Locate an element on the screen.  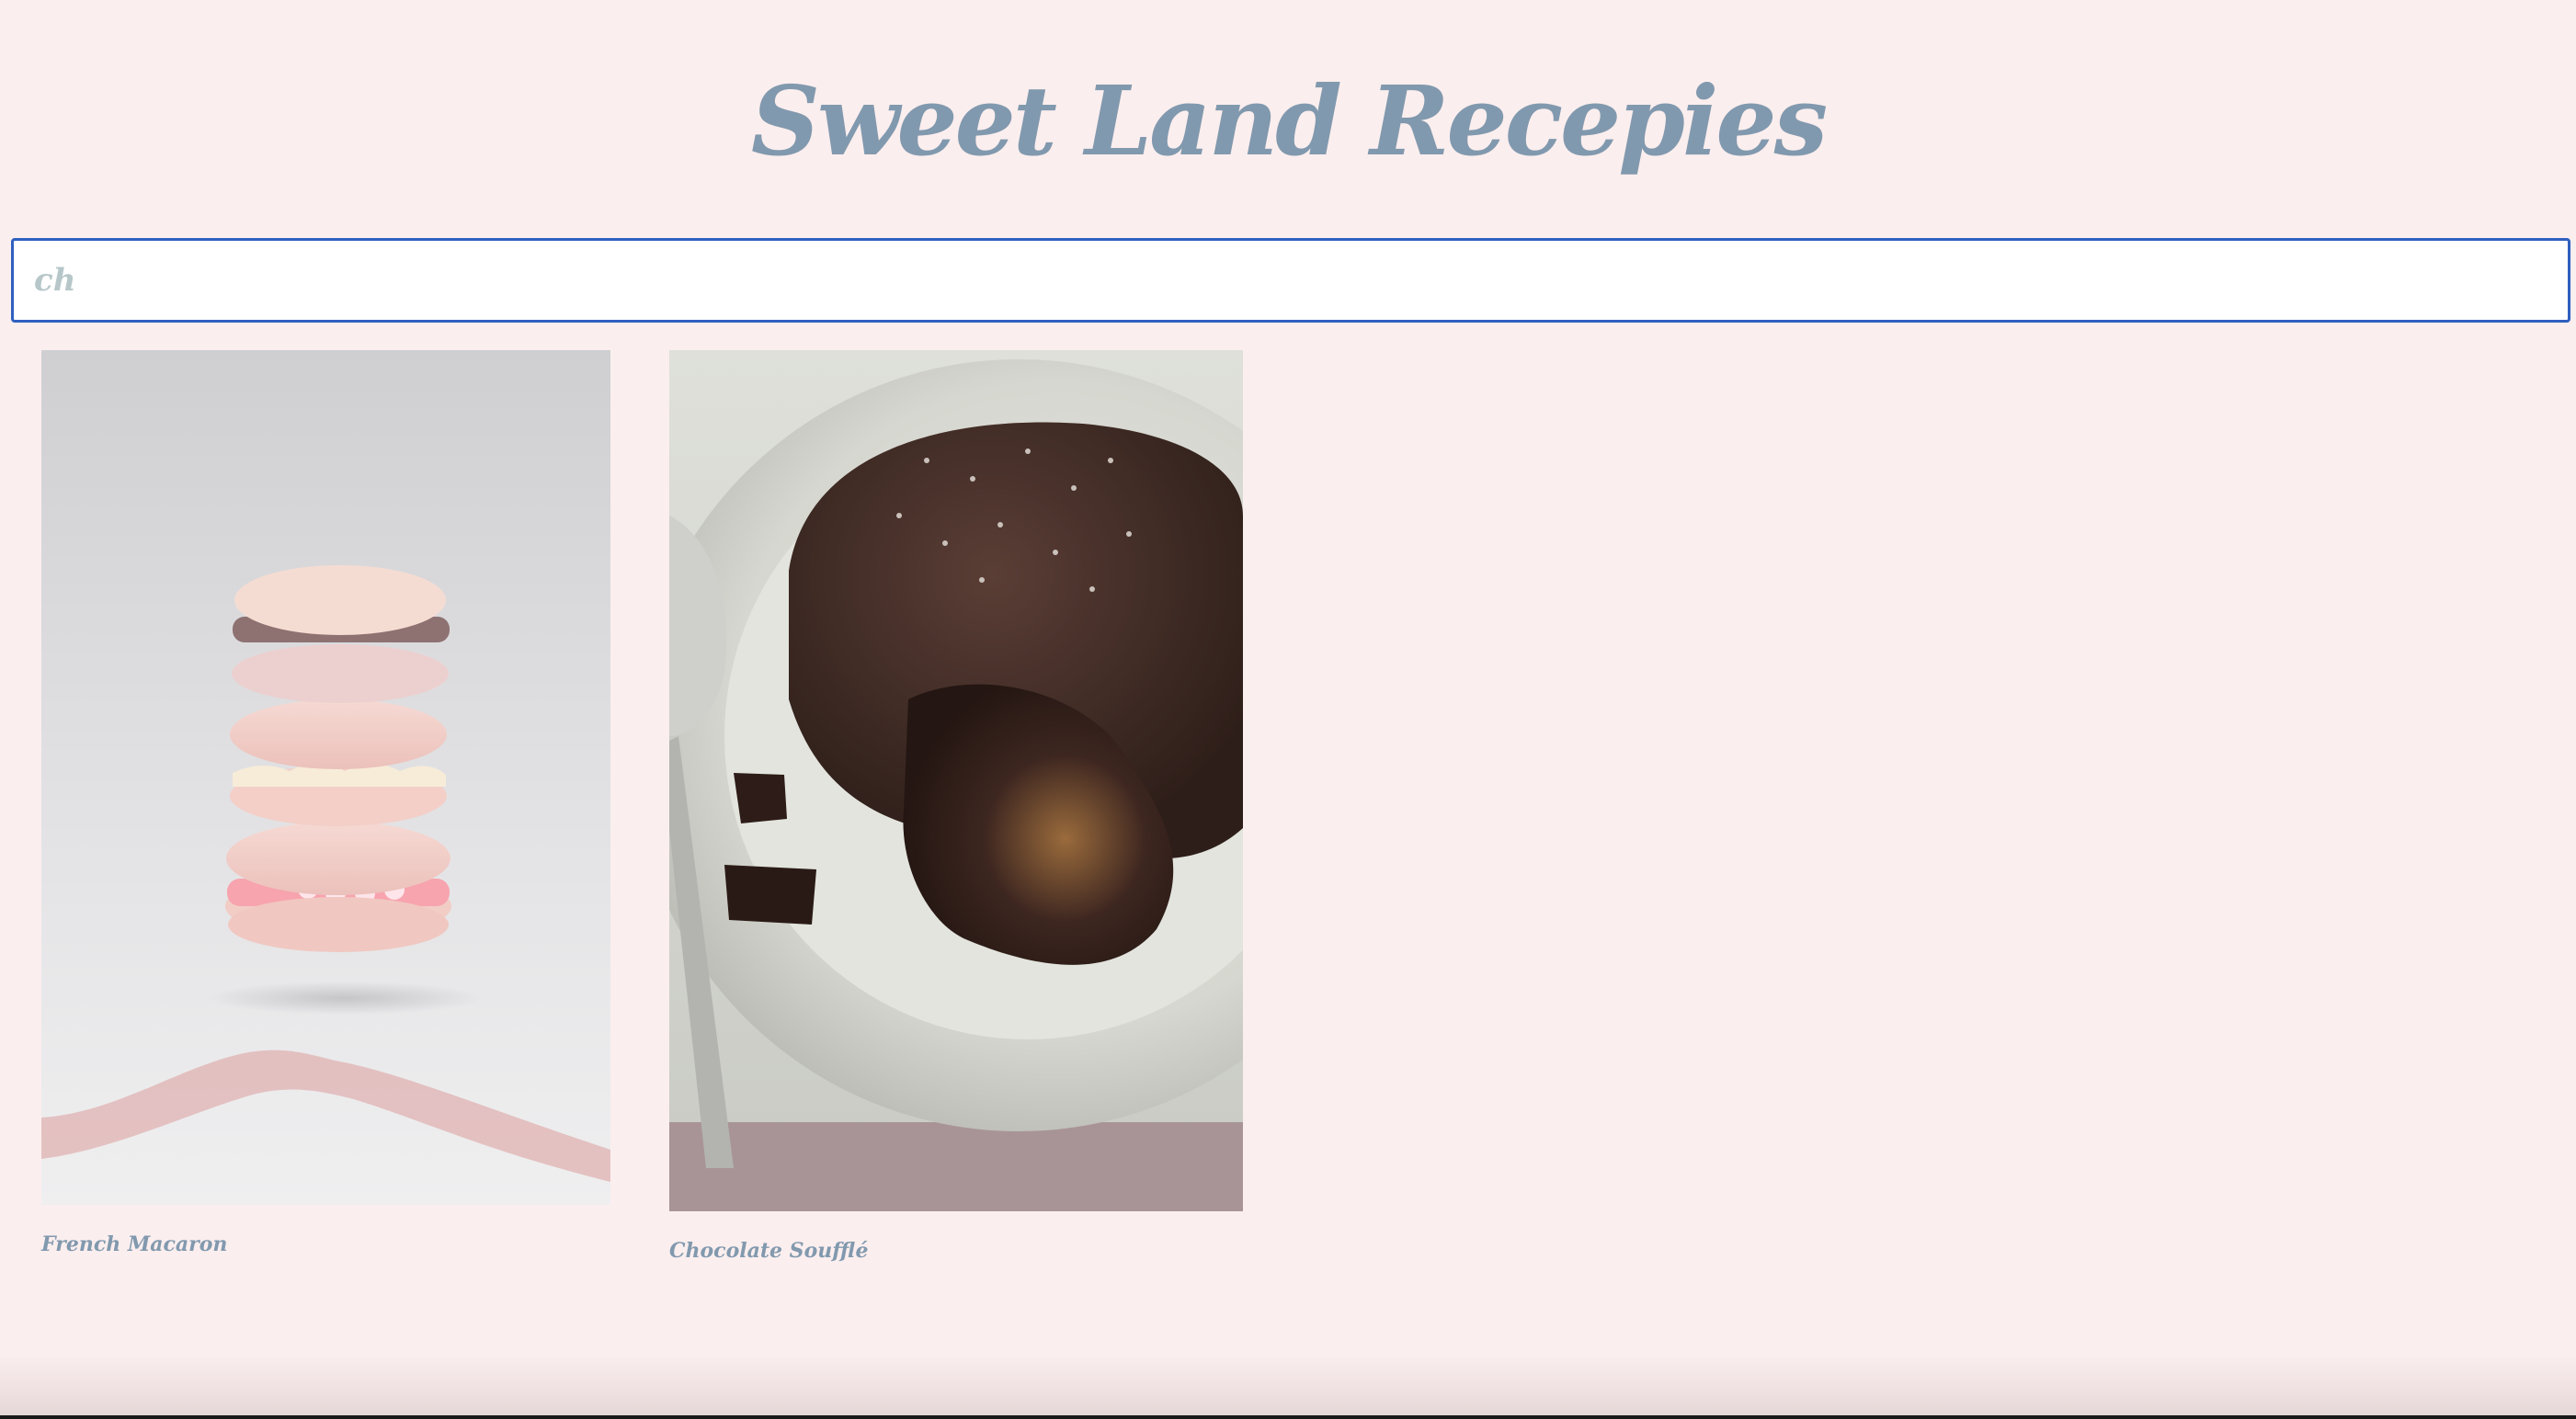
chocolate-lava-cake-image is located at coordinates (956, 780).